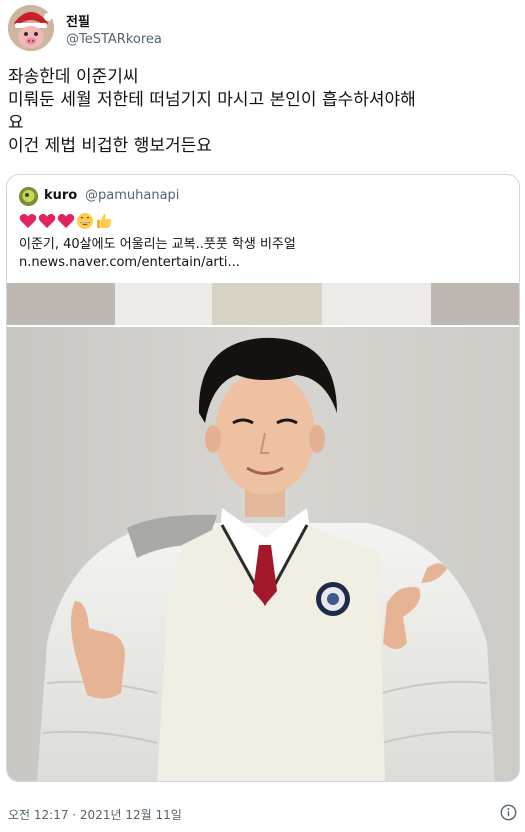 Image resolution: width=525 pixels, height=832 pixels. What do you see at coordinates (16, 123) in the screenshot?
I see `tweet-text-line: 요` at bounding box center [16, 123].